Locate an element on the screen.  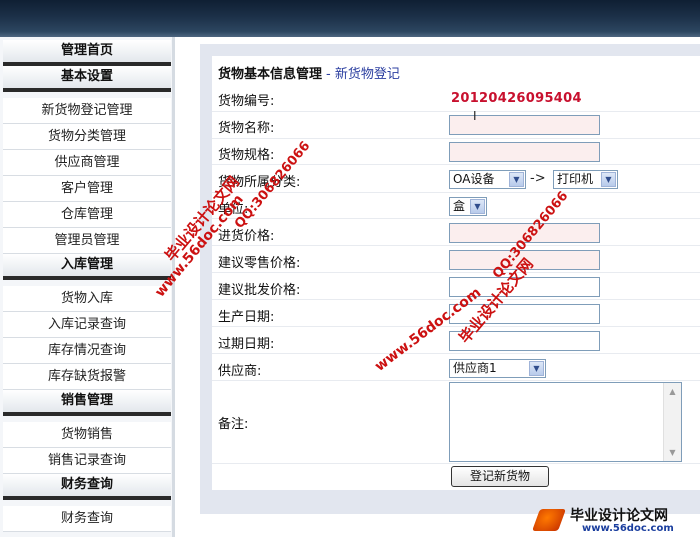
sidebar-head-stock-in: 入库管理 is located at coordinates (87, 267).